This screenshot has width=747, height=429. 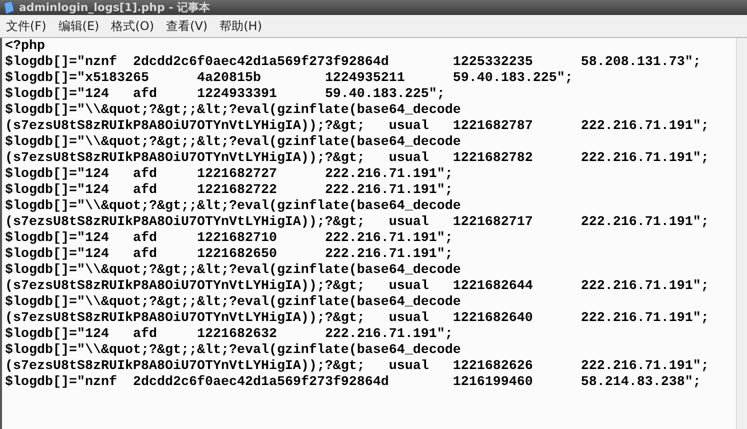 I want to click on notepad-icon, so click(x=9, y=7).